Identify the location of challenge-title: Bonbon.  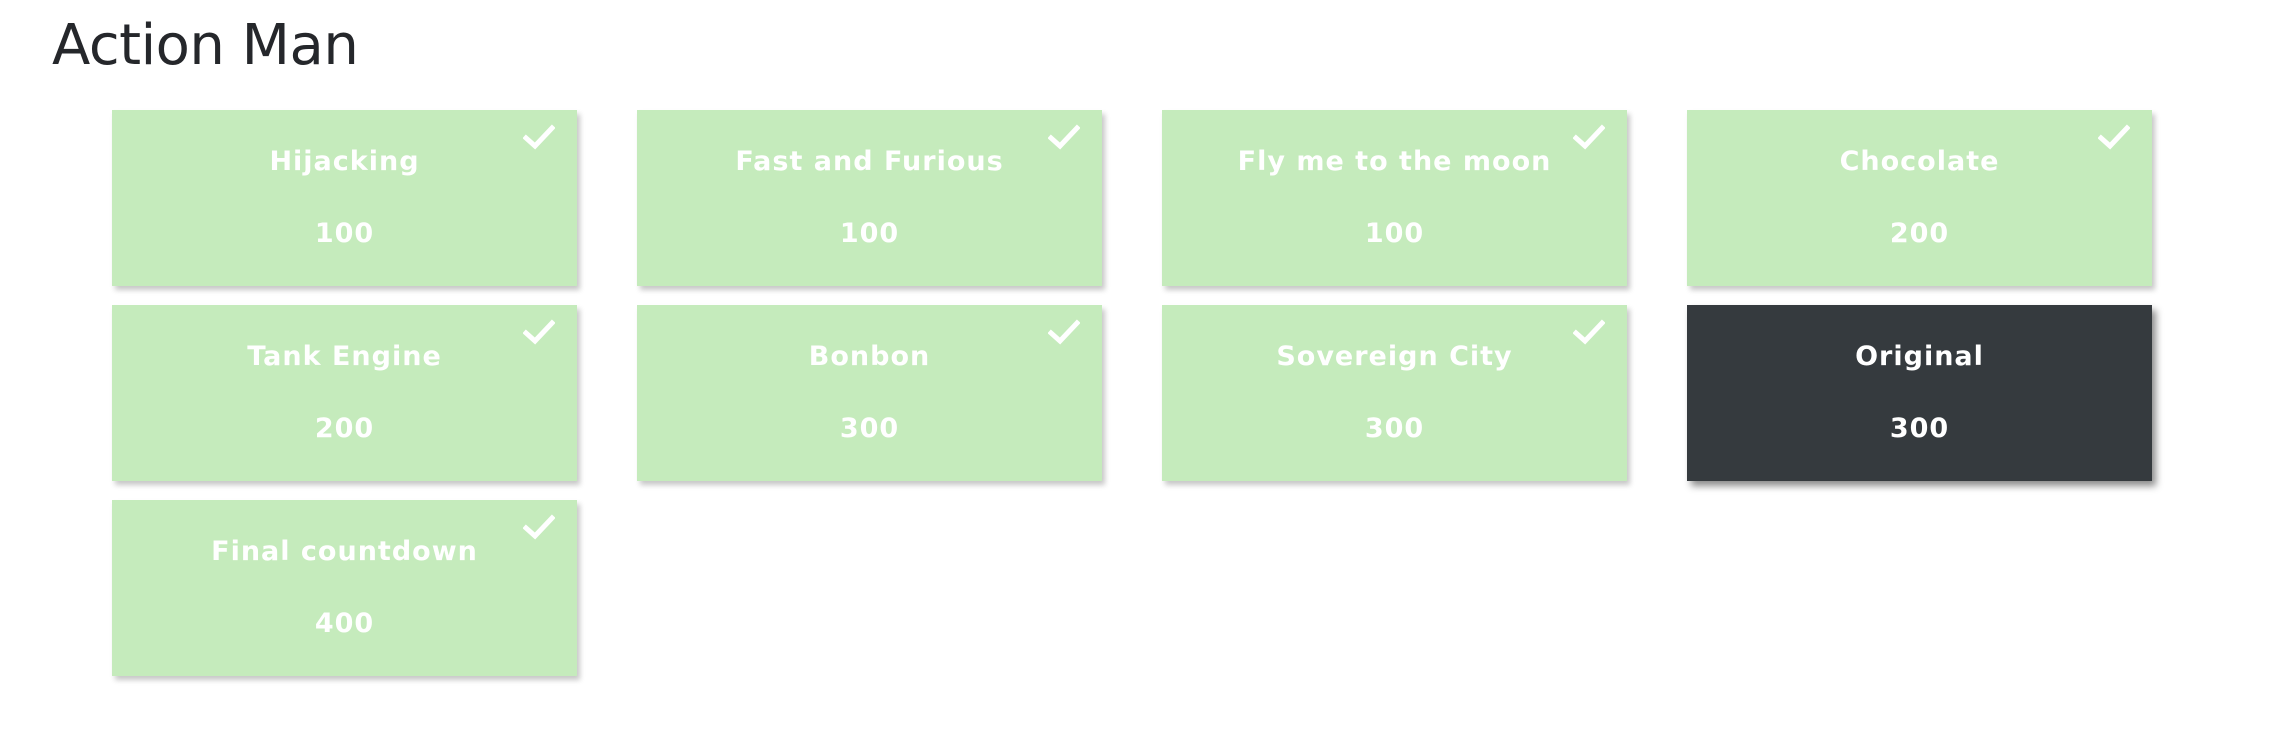
(869, 356).